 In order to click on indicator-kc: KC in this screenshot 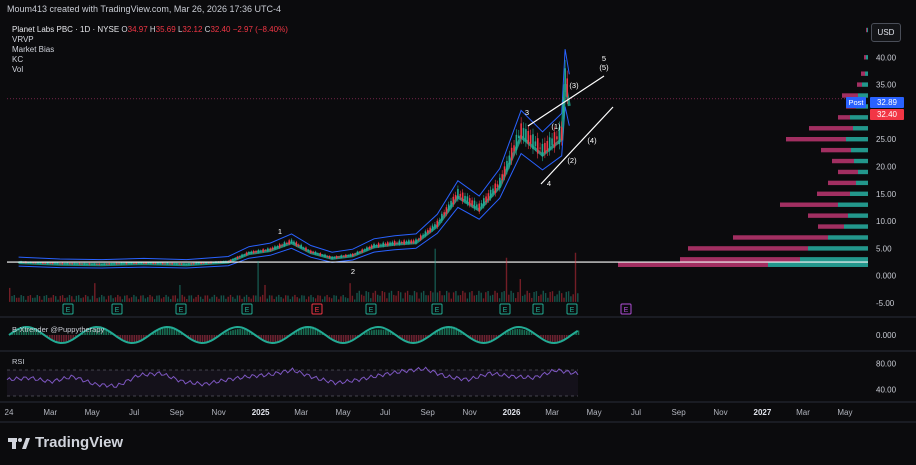, I will do `click(150, 60)`.